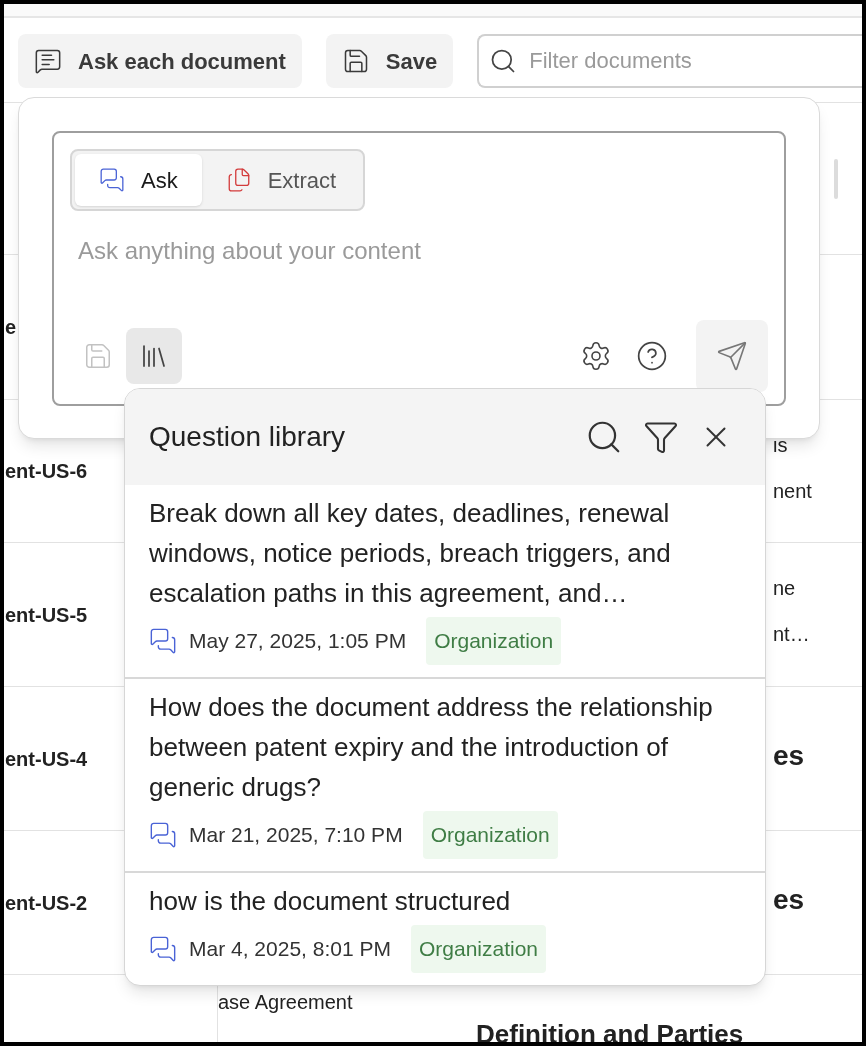 Image resolution: width=866 pixels, height=1046 pixels. Describe the element at coordinates (46, 615) in the screenshot. I see `document-name: ent-US-5` at that location.